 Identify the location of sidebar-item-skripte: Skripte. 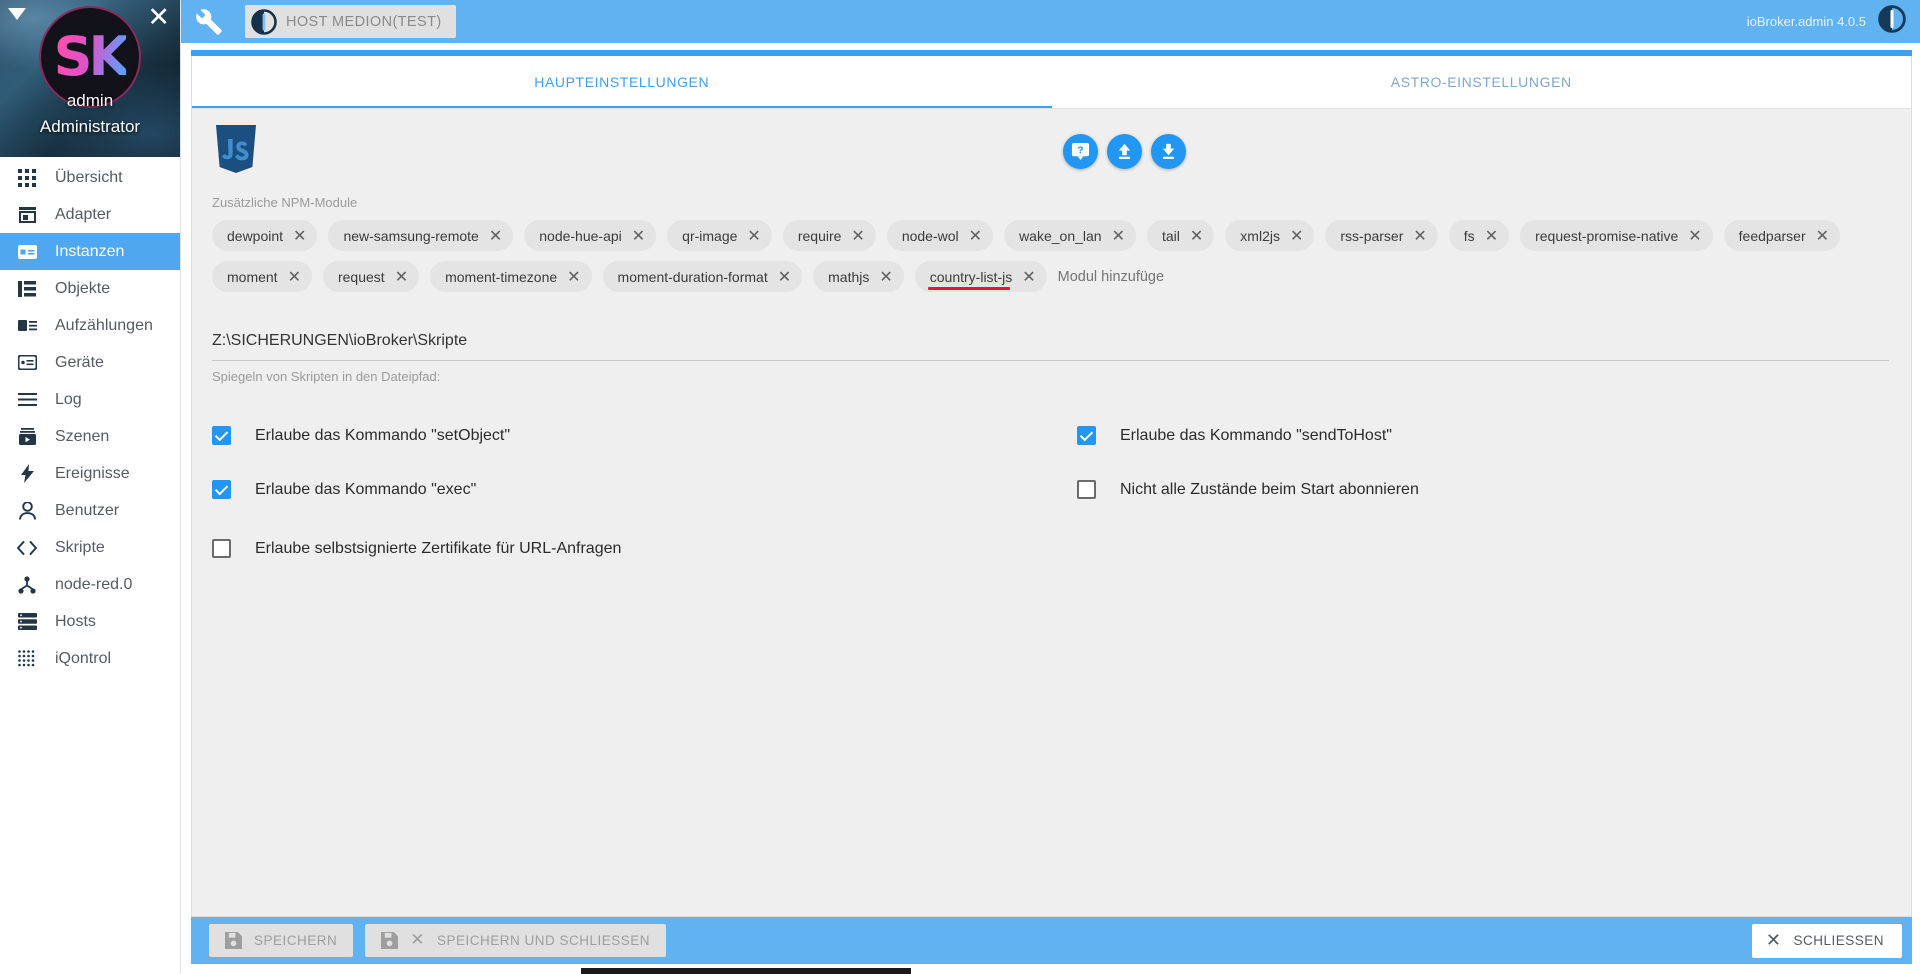
(90, 547).